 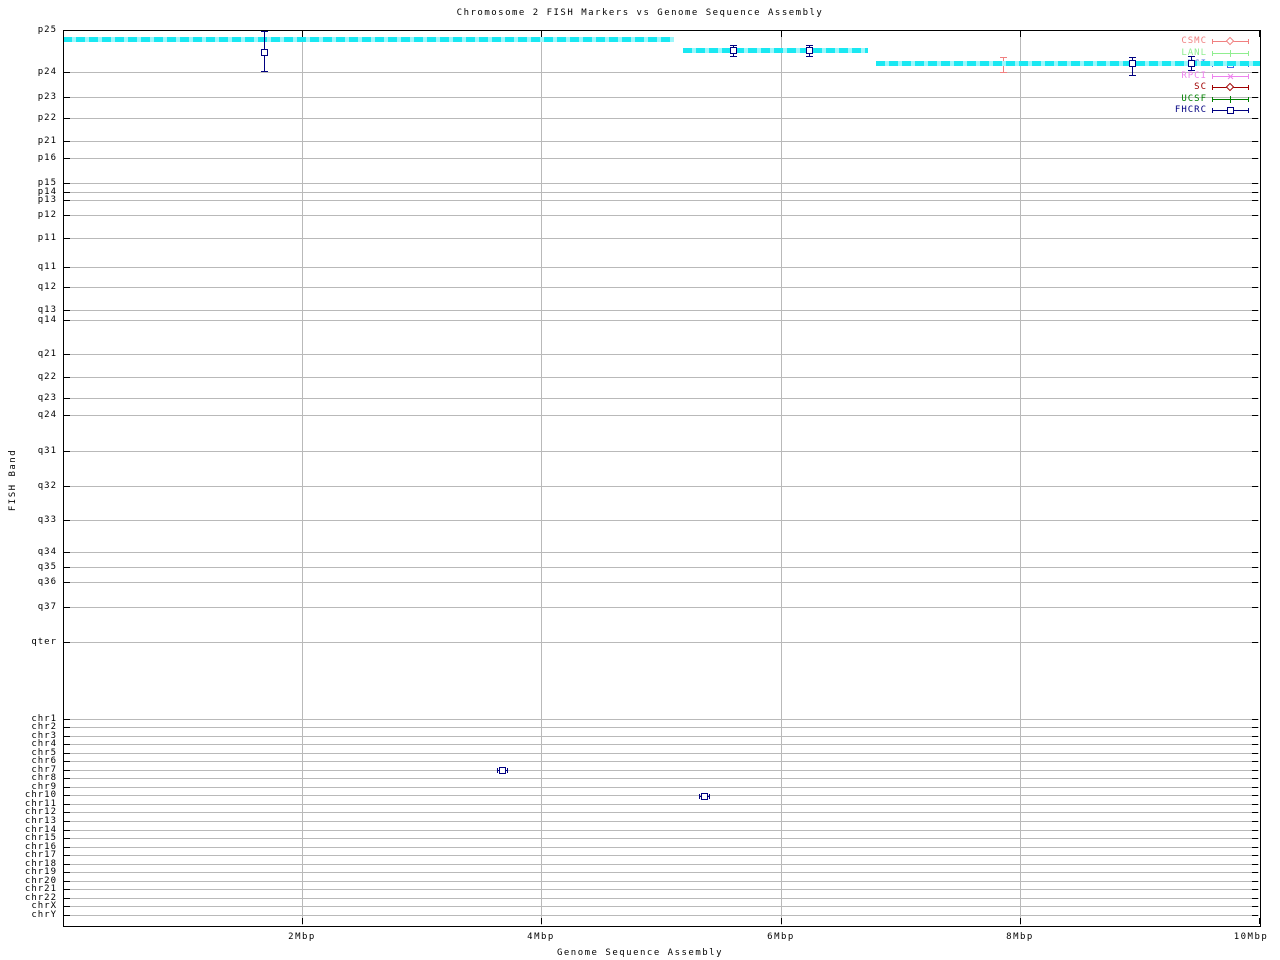 What do you see at coordinates (47, 238) in the screenshot?
I see `y-tick-label: p11` at bounding box center [47, 238].